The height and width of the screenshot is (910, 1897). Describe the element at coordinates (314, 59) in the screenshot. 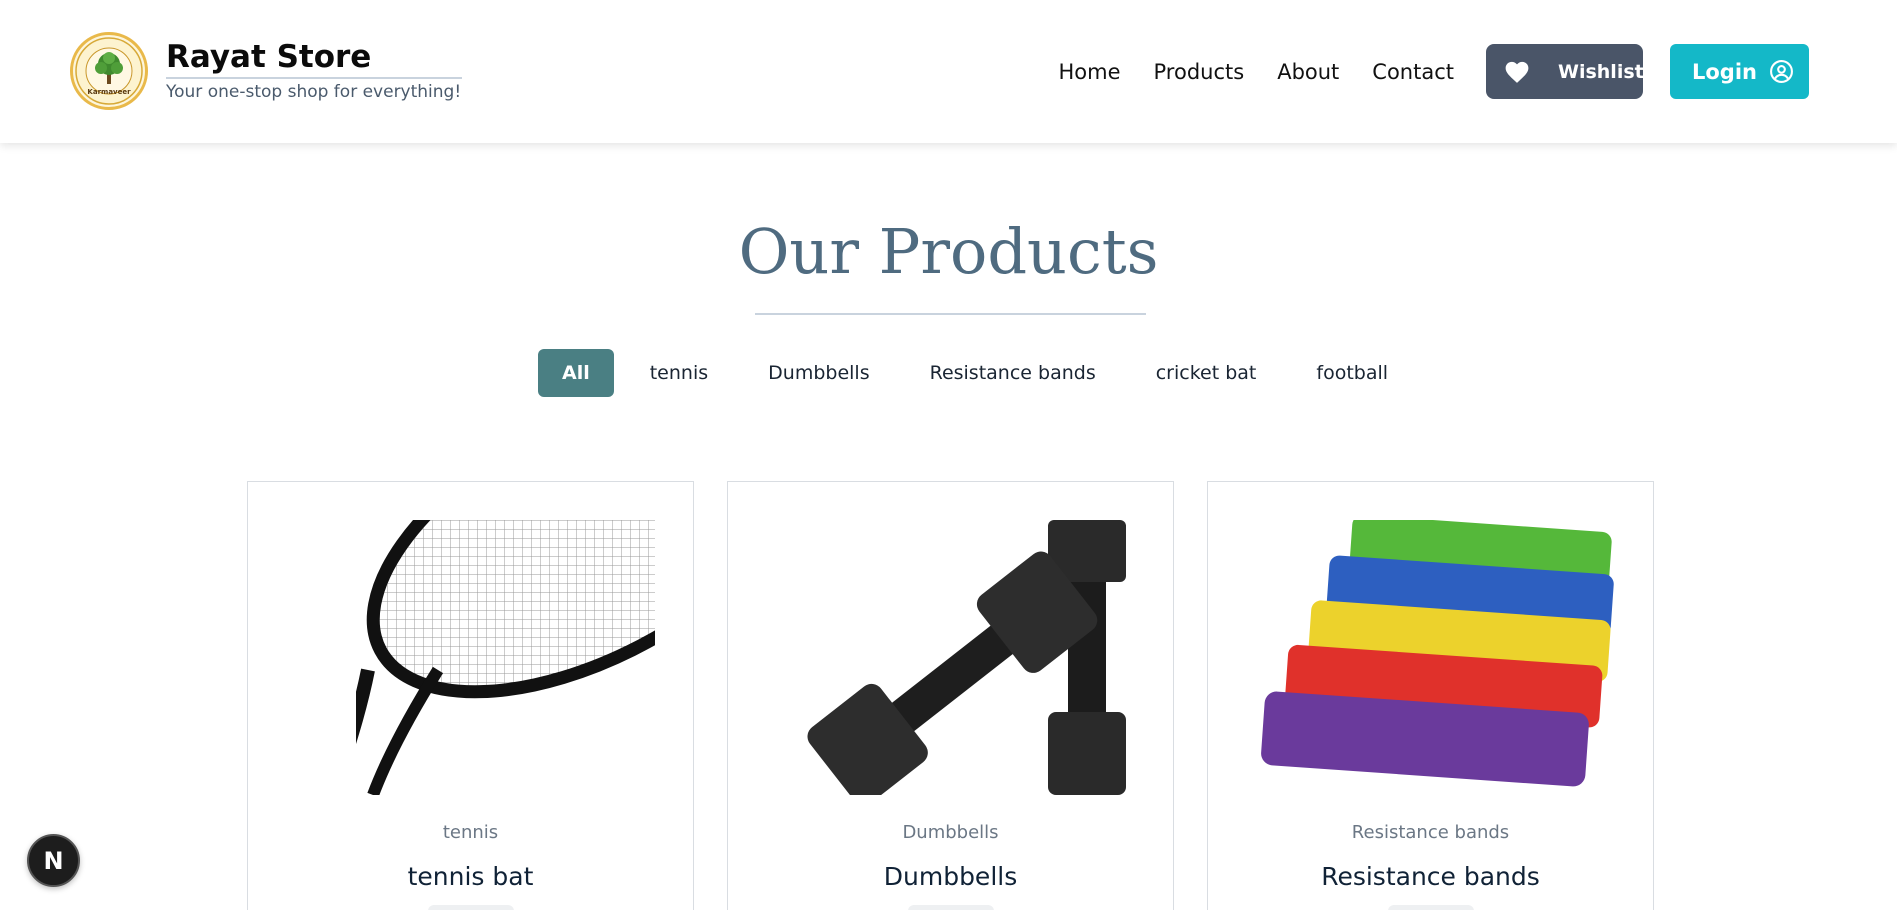

I see `brand-title: Rayat Store` at that location.